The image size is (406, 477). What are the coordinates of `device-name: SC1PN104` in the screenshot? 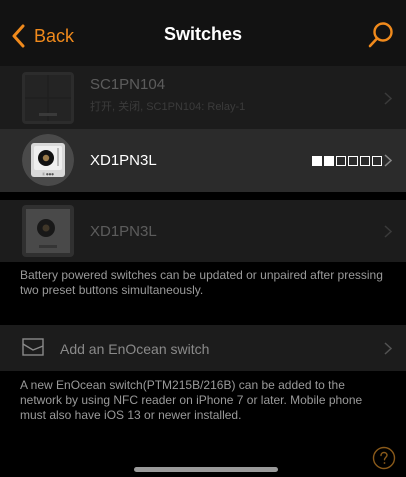 It's located at (128, 84).